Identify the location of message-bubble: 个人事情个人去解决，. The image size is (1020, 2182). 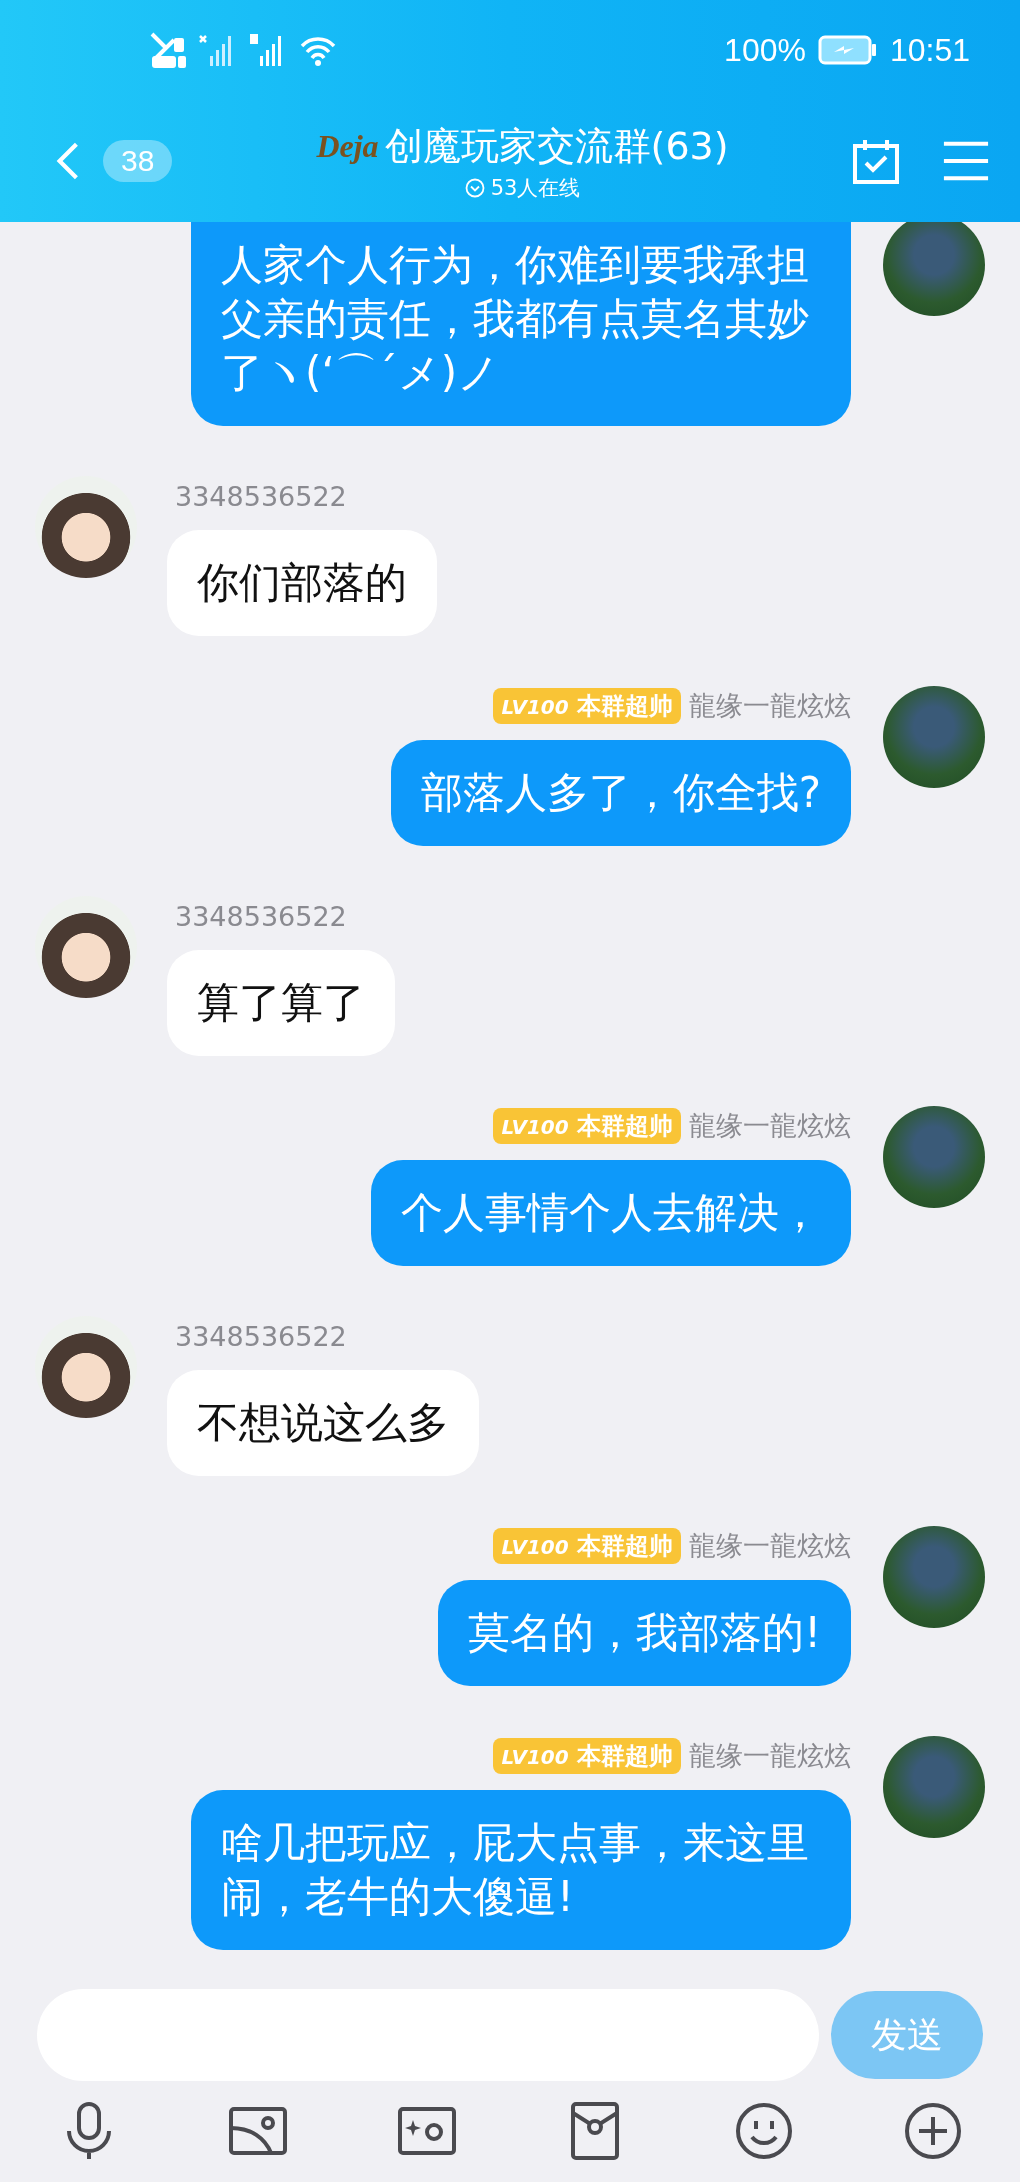
(611, 1213).